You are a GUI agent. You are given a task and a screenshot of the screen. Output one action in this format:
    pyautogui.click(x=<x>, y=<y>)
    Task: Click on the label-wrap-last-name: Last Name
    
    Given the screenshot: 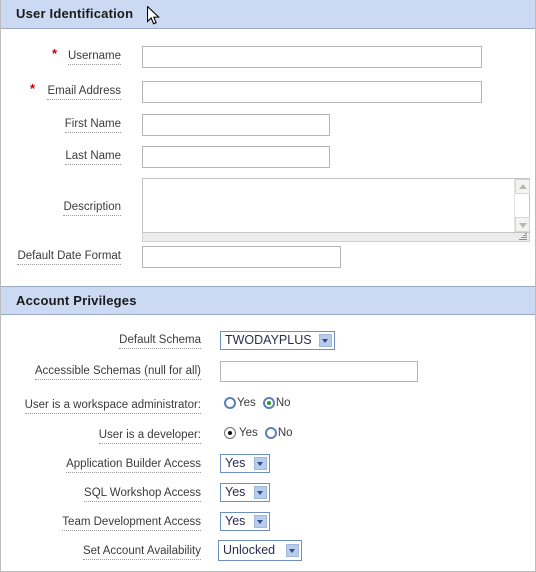 What is the action you would take?
    pyautogui.click(x=65, y=156)
    